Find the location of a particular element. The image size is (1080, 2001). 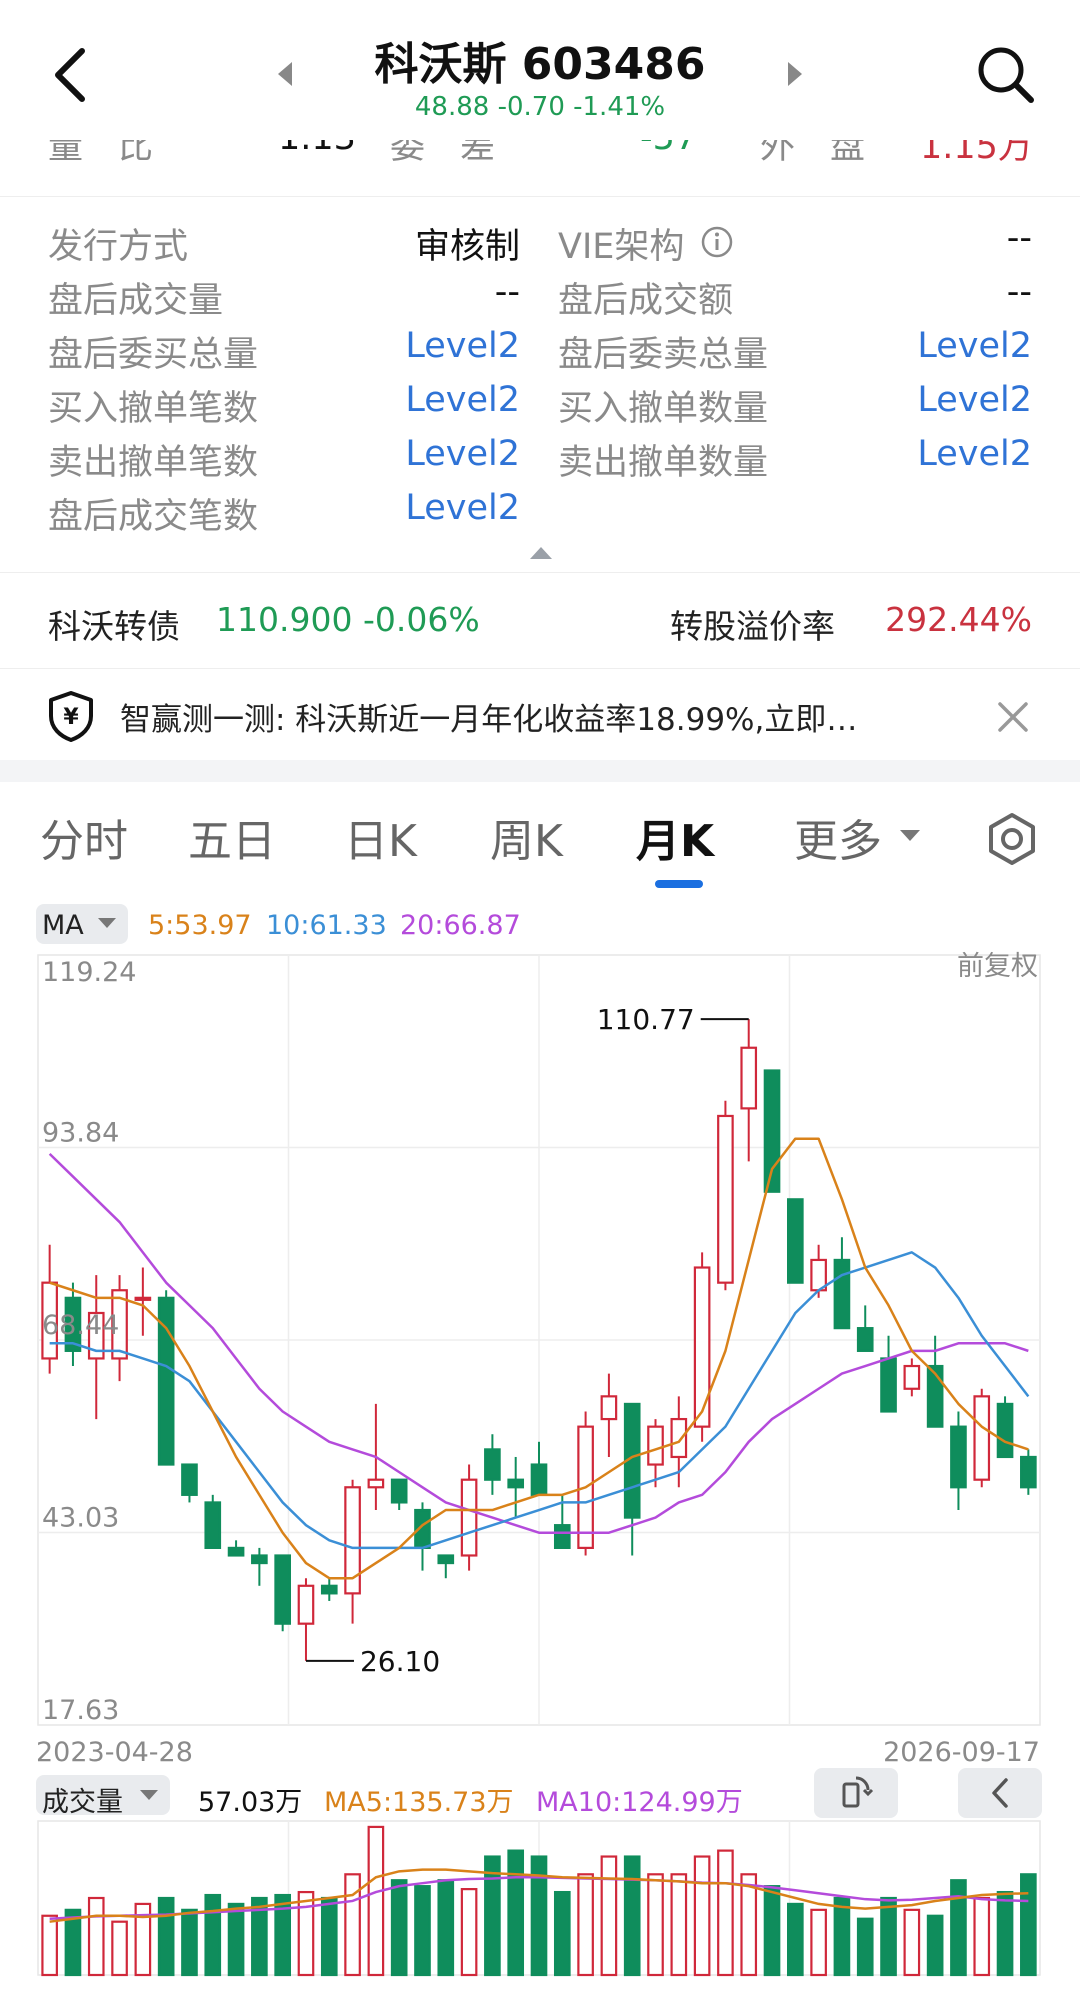

collapse-panel-button is located at coordinates (1000, 1793).